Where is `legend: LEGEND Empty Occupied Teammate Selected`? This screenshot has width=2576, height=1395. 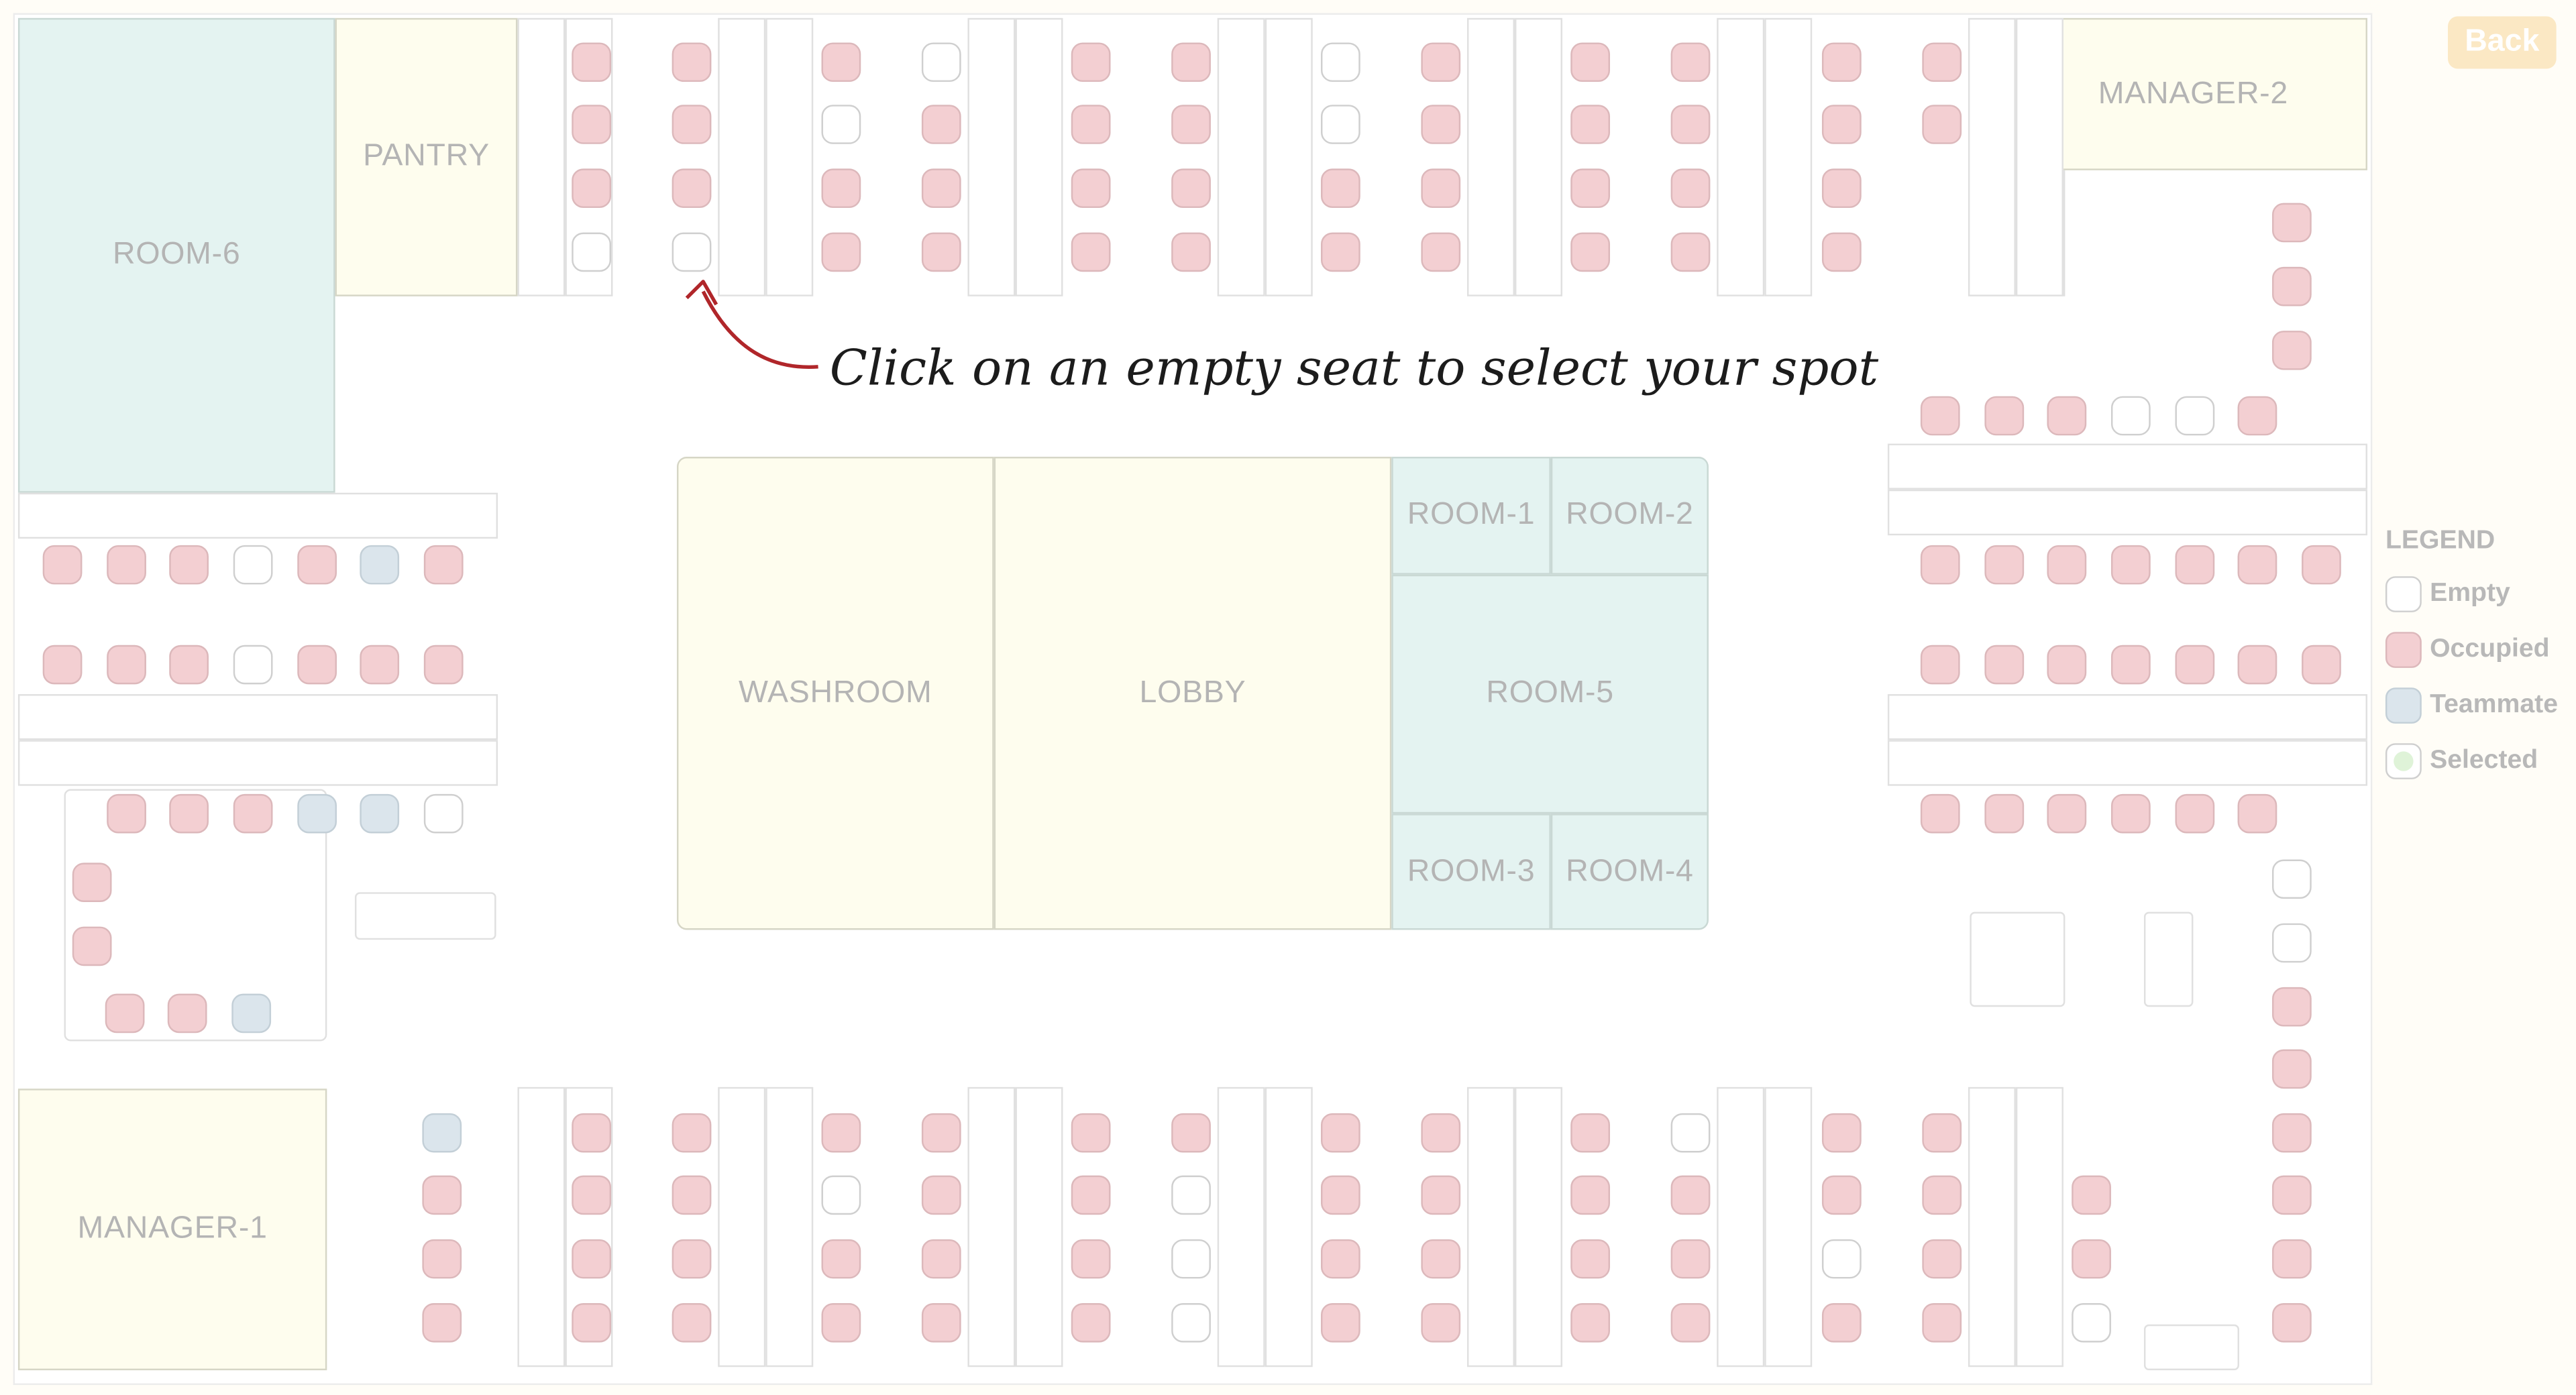
legend: LEGEND Empty Occupied Teammate Selected is located at coordinates (2471, 658).